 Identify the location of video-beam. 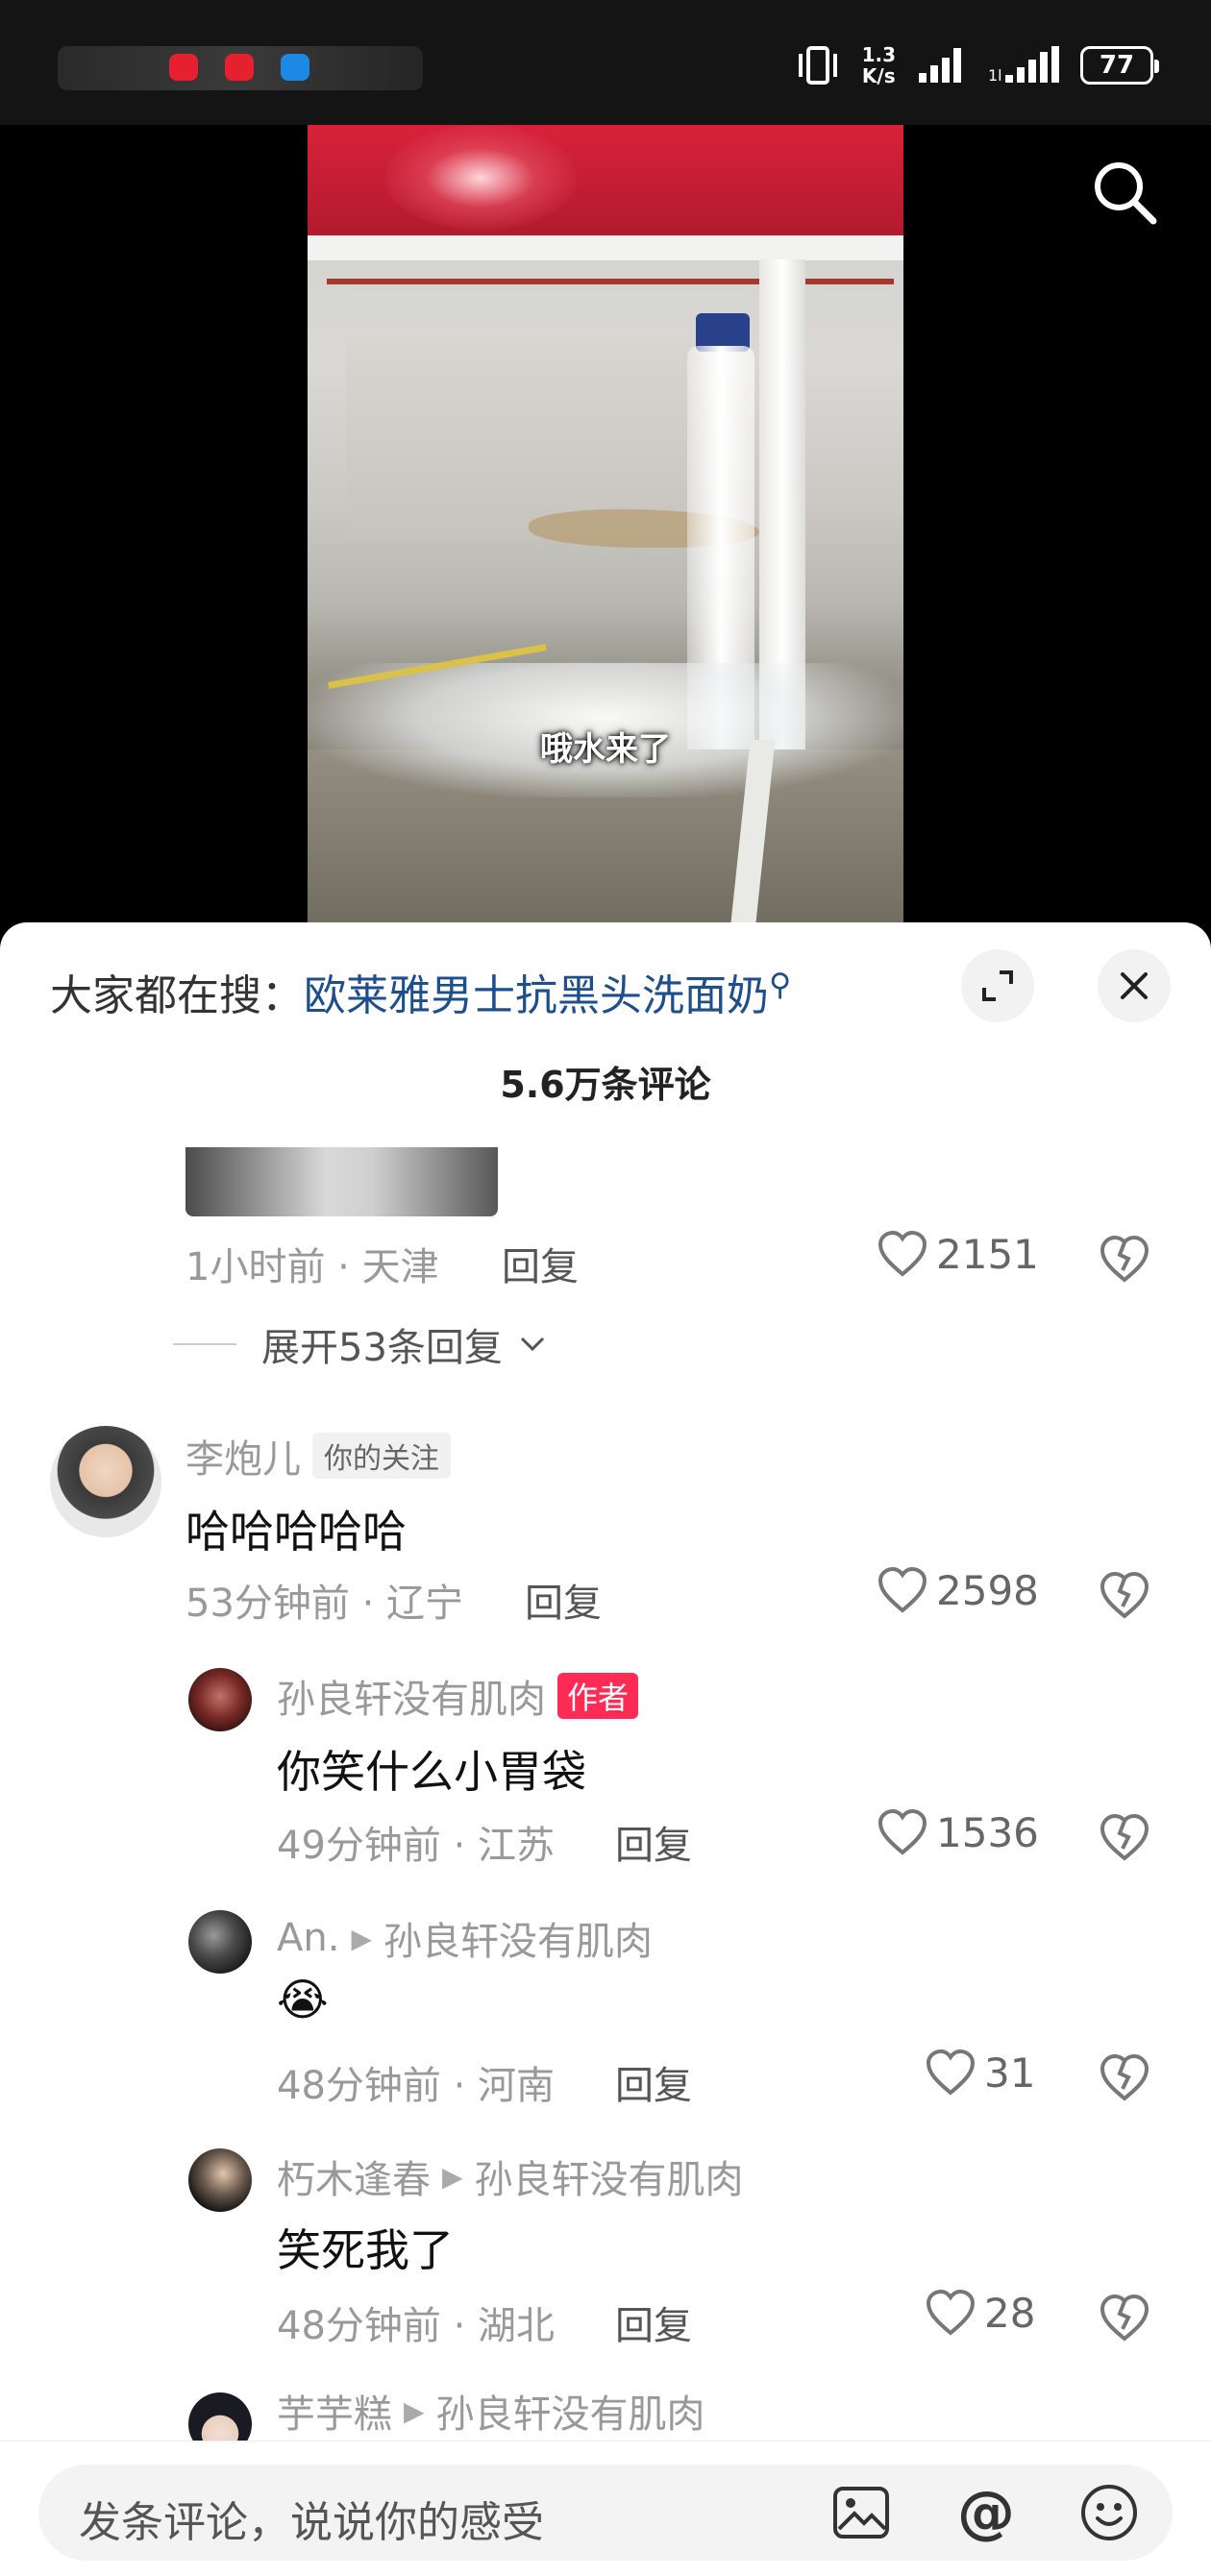
(605, 247).